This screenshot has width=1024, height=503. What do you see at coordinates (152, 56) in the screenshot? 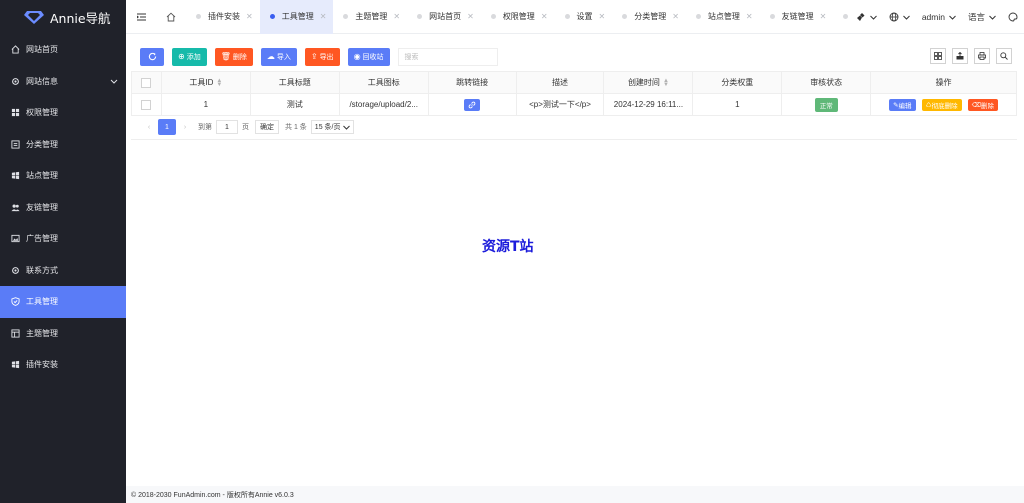
I see `refresh-button` at bounding box center [152, 56].